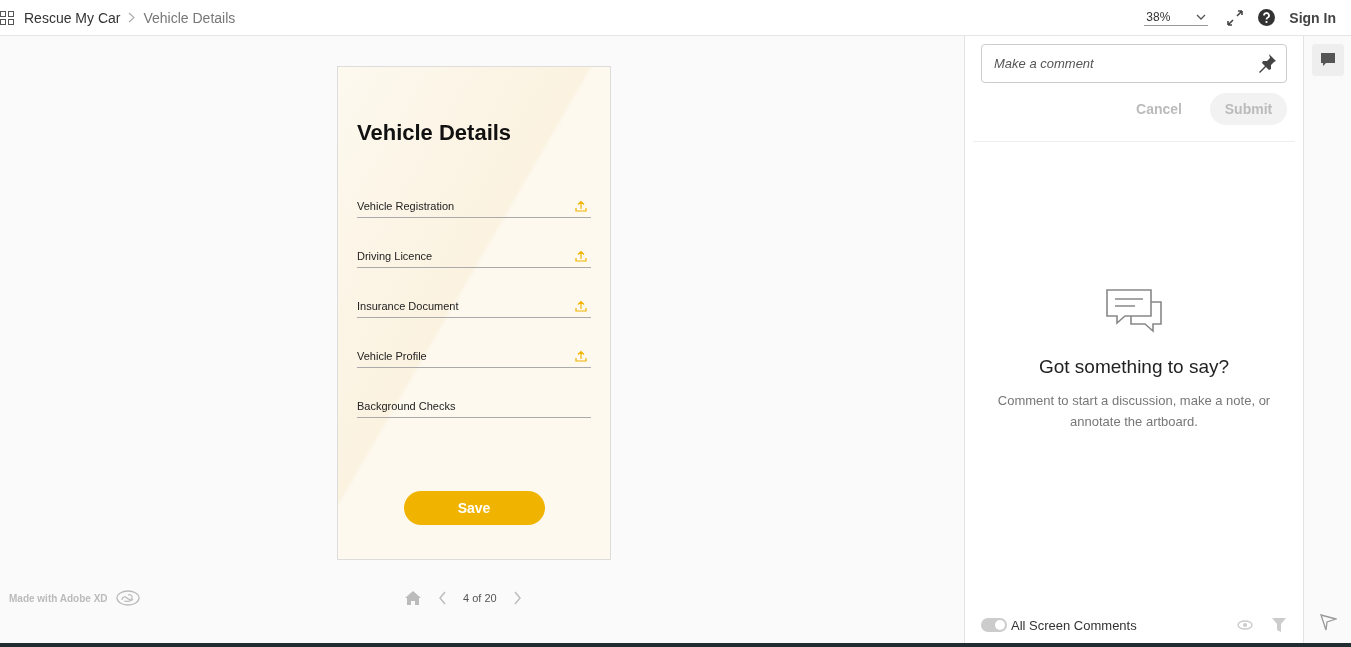 The image size is (1351, 647). Describe the element at coordinates (392, 355) in the screenshot. I see `field-label: Vehicle Profile` at that location.